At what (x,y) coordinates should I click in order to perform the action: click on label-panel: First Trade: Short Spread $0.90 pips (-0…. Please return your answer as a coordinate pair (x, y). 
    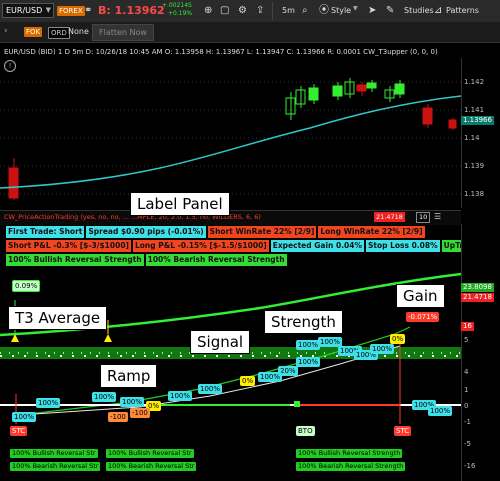
    Looking at the image, I should click on (243, 246).